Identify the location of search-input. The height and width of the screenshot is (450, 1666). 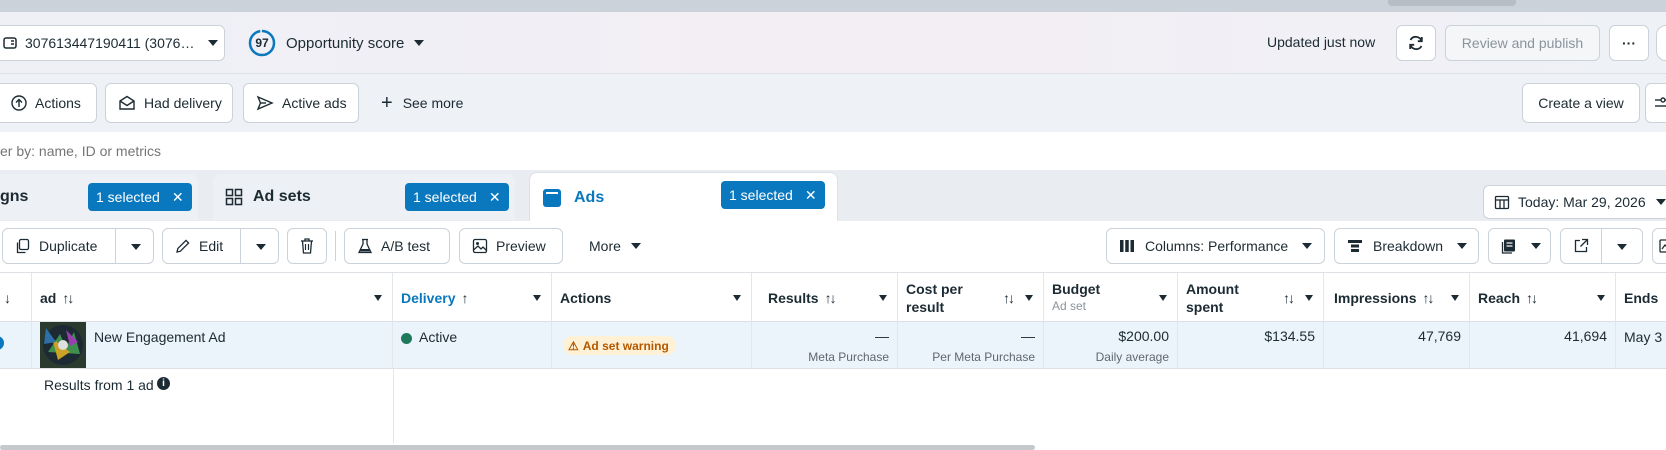
(833, 151).